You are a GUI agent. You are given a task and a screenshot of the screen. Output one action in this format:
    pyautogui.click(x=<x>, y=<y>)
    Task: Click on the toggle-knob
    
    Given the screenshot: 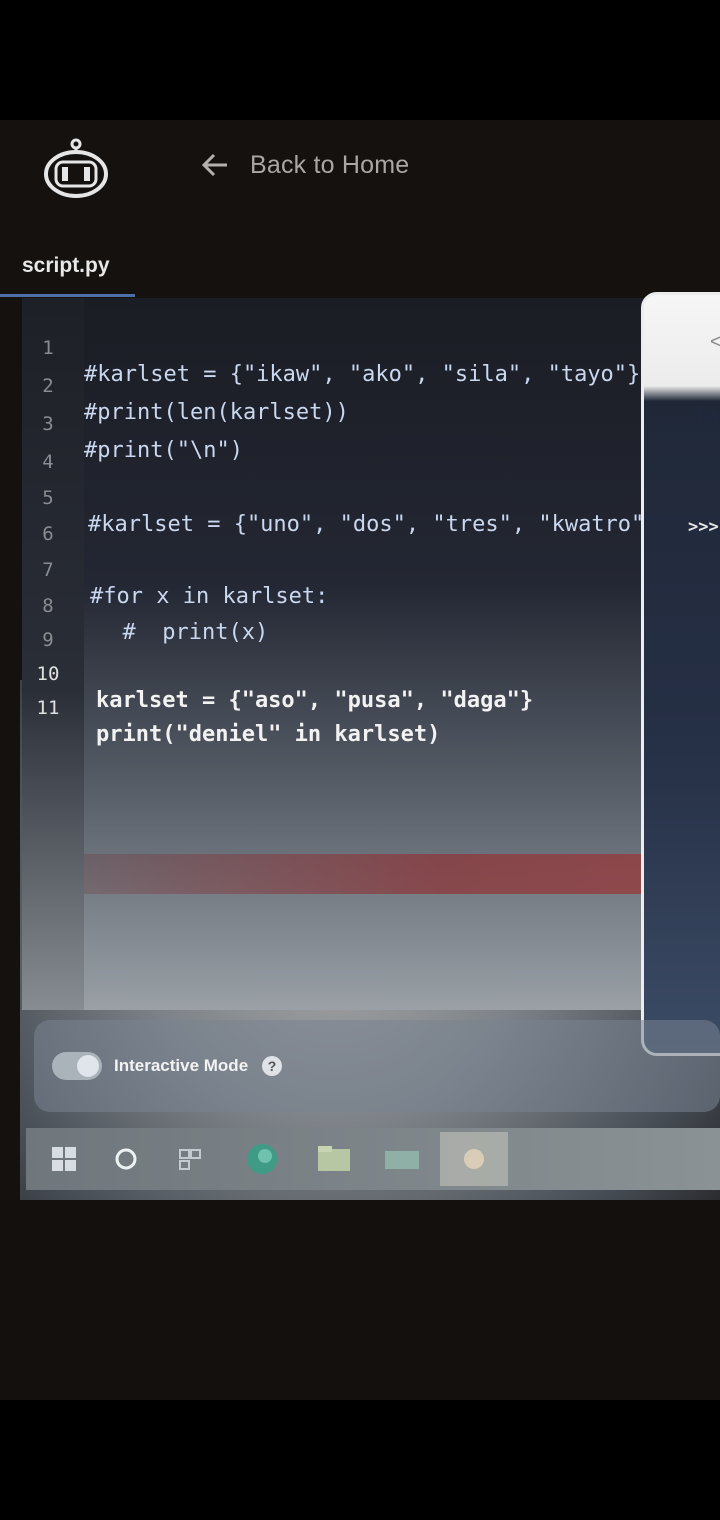 What is the action you would take?
    pyautogui.click(x=88, y=1066)
    